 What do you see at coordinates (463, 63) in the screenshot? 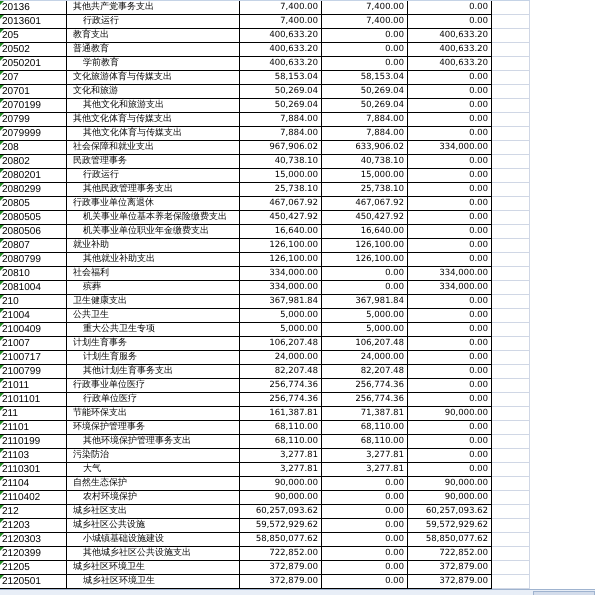
I see `amount: 400,633.20` at bounding box center [463, 63].